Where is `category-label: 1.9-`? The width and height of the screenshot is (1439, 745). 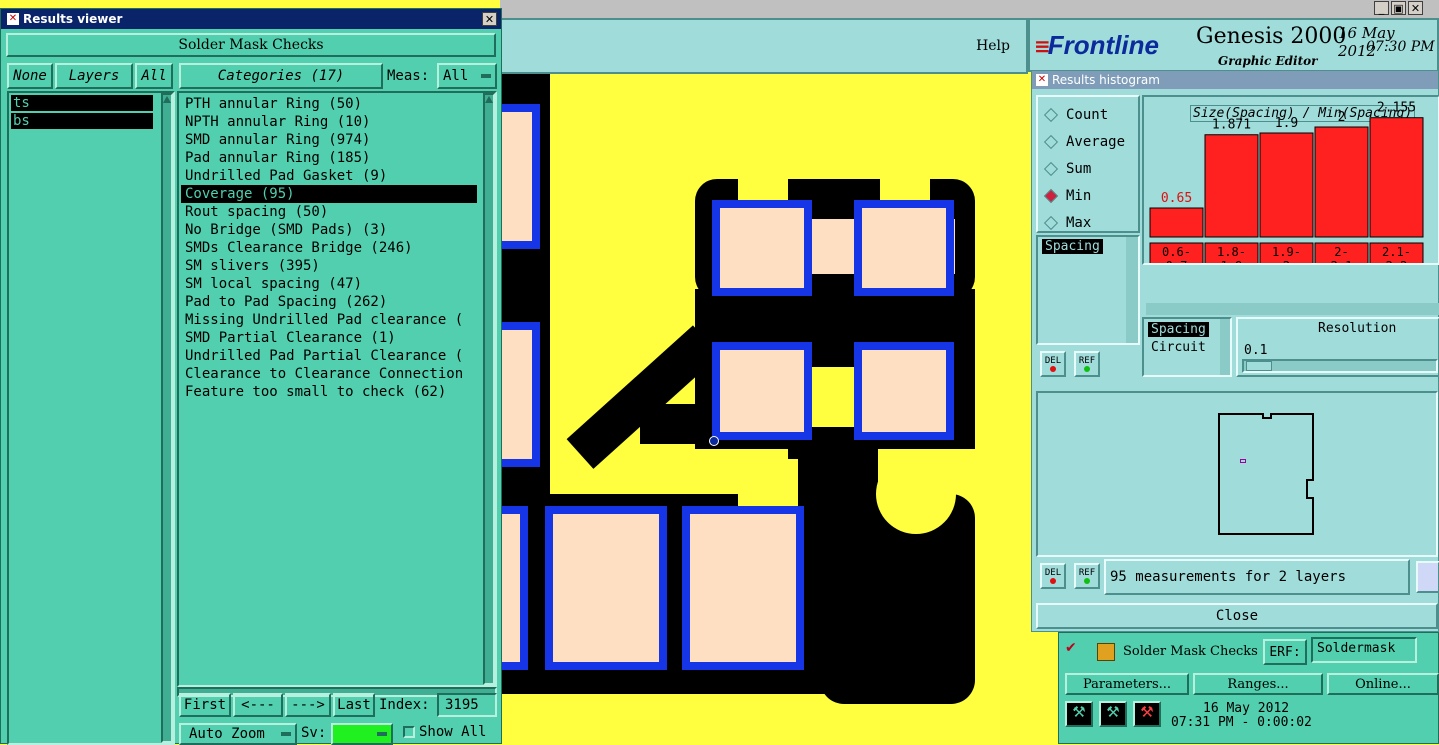
category-label: 1.9- is located at coordinates (1286, 252).